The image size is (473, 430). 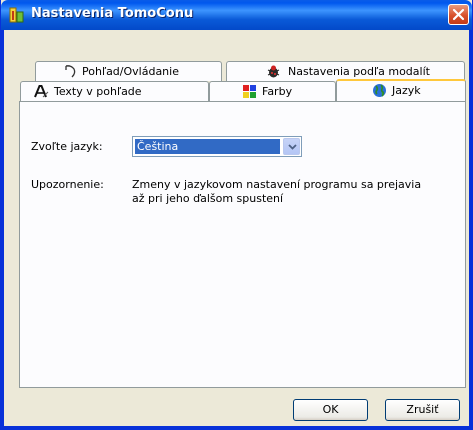 What do you see at coordinates (208, 198) in the screenshot?
I see `notice-text-line2: až pri jeho ďalšom spustení` at bounding box center [208, 198].